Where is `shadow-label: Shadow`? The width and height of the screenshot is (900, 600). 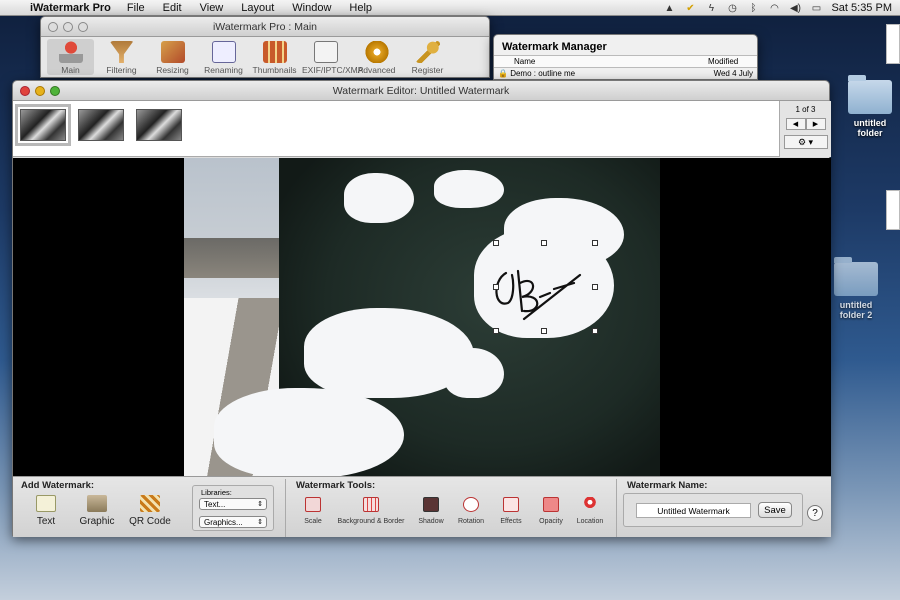
shadow-label: Shadow is located at coordinates (431, 521).